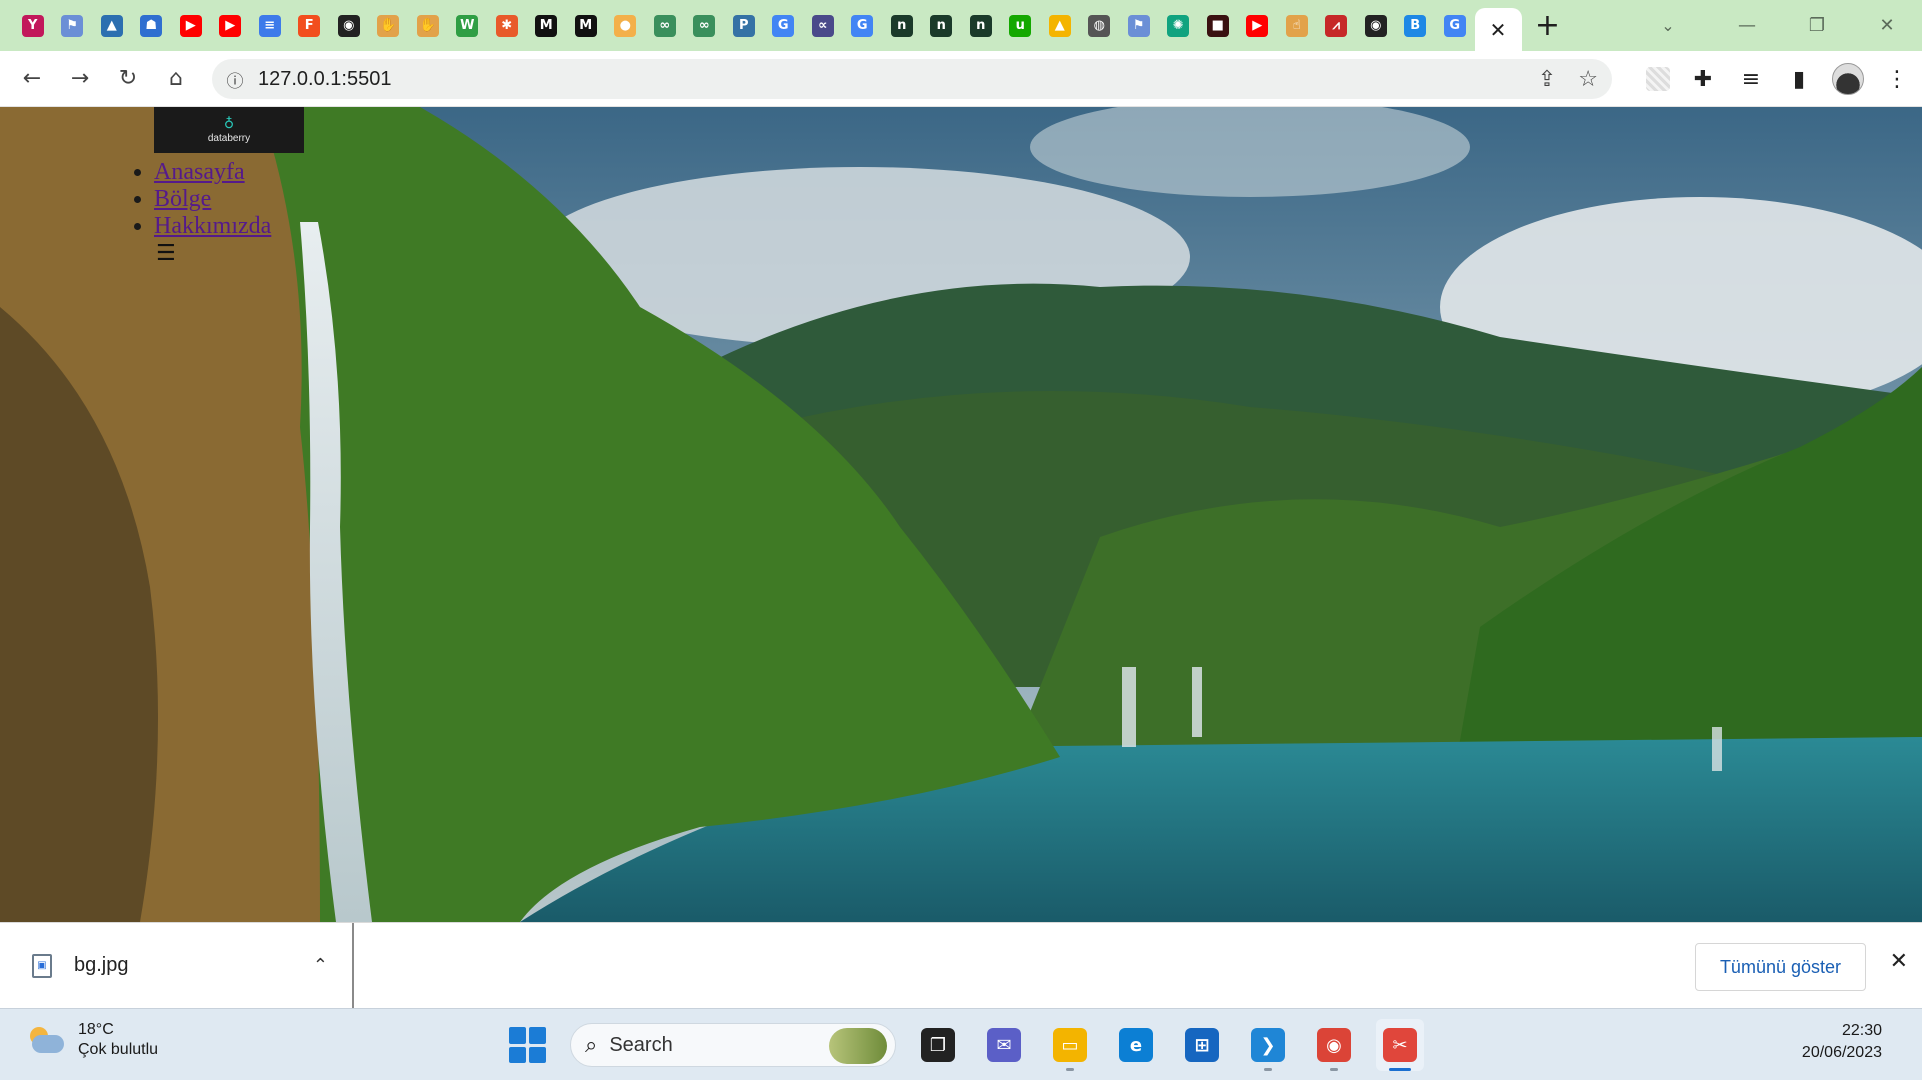 The width and height of the screenshot is (1922, 1080). What do you see at coordinates (128, 79) in the screenshot?
I see `reload-button: ↻` at bounding box center [128, 79].